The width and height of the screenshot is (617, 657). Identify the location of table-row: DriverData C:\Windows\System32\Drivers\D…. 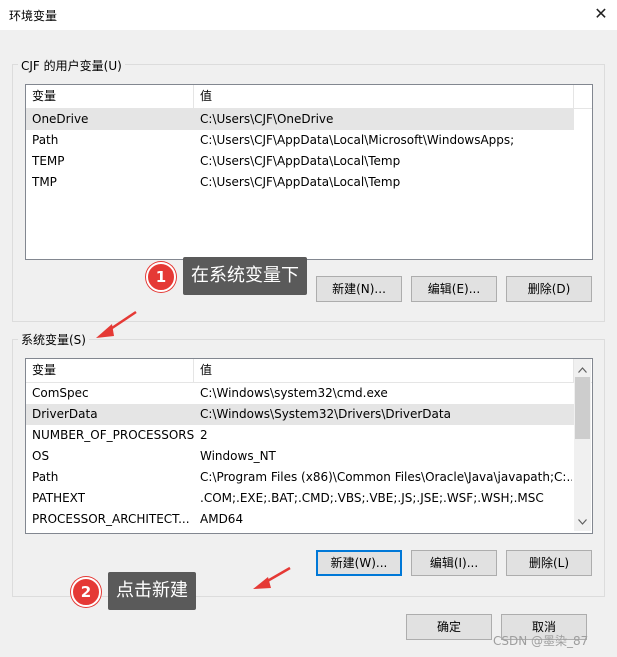
(300, 414).